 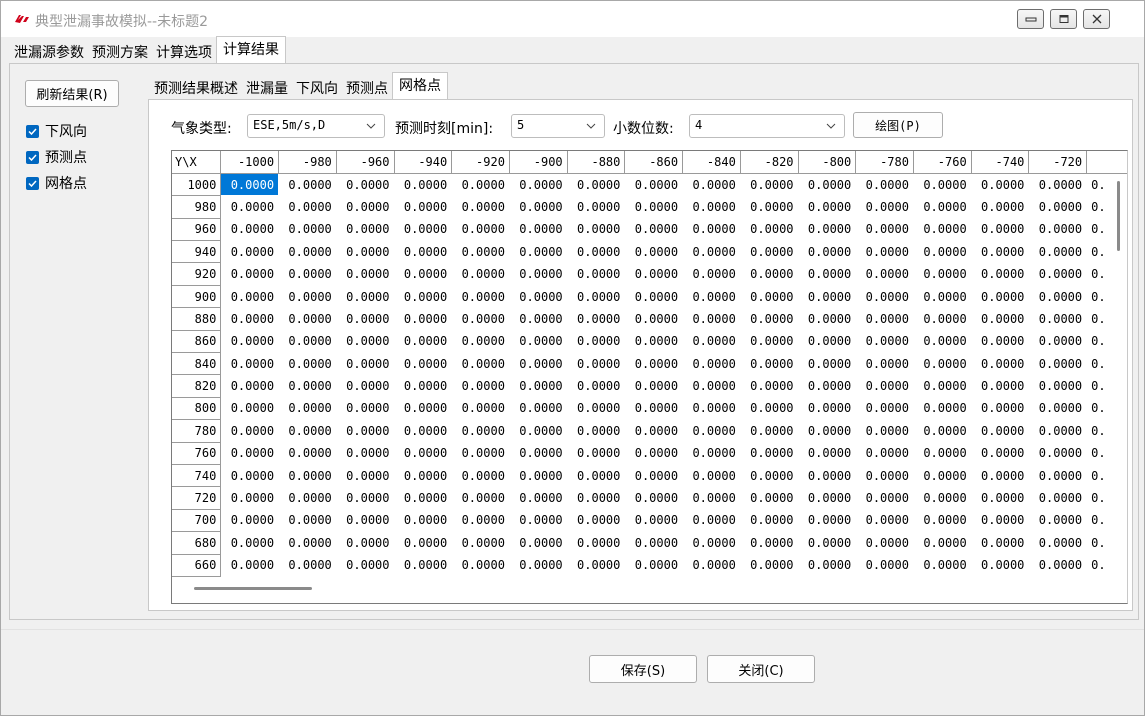 I want to click on checkbox-grid-point: 网格点, so click(x=56, y=183).